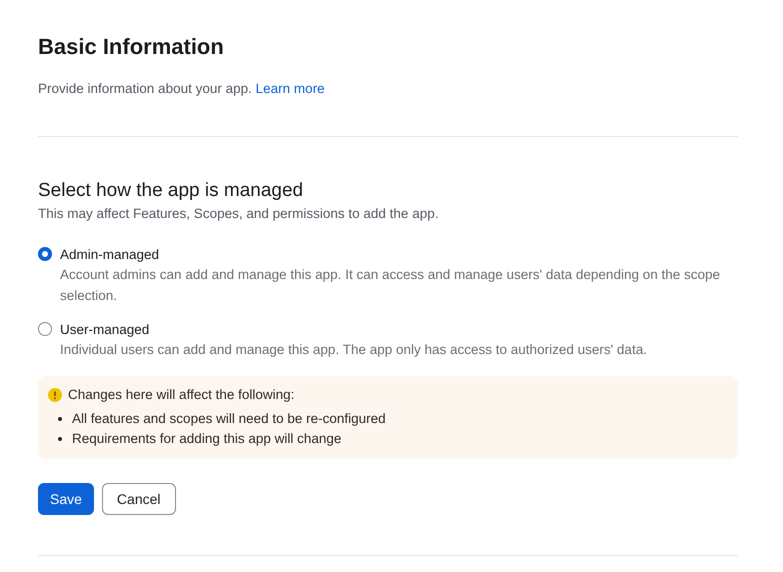 The image size is (783, 572). What do you see at coordinates (239, 213) in the screenshot?
I see `section-description: This may affect Features, Scopes, and permissions to add the app.` at bounding box center [239, 213].